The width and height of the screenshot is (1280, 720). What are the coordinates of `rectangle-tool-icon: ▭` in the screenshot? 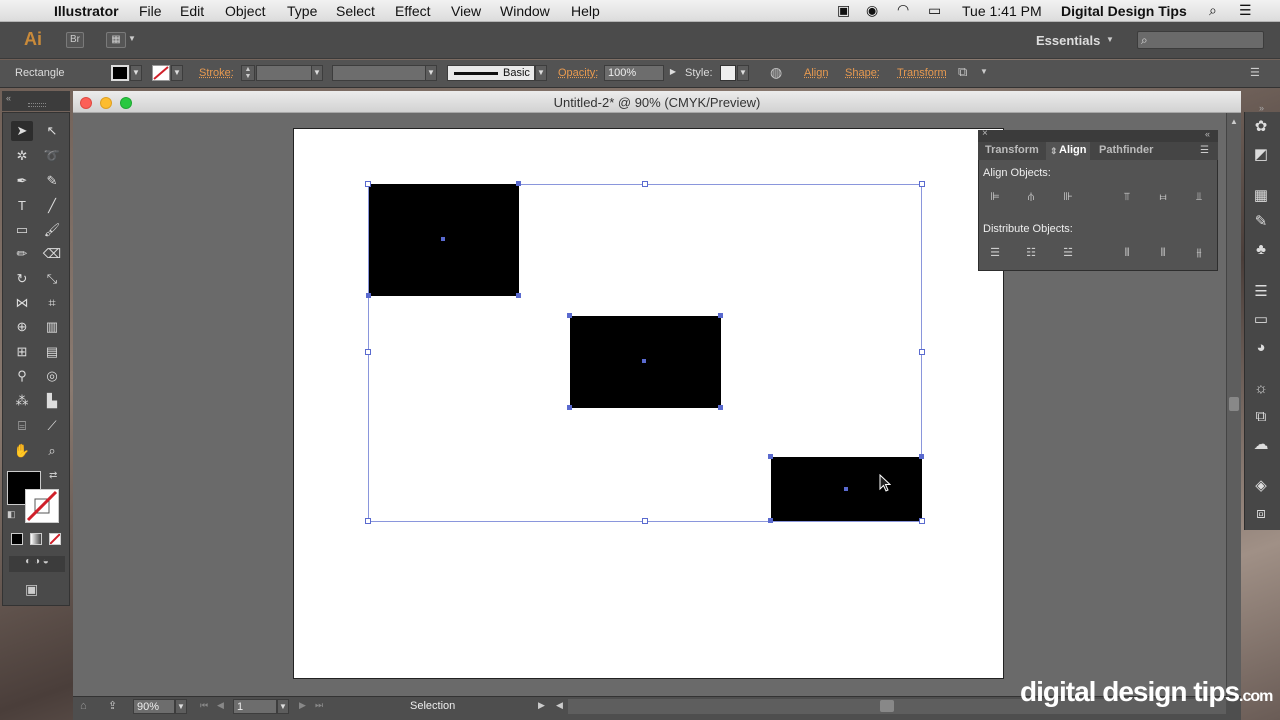 It's located at (22, 230).